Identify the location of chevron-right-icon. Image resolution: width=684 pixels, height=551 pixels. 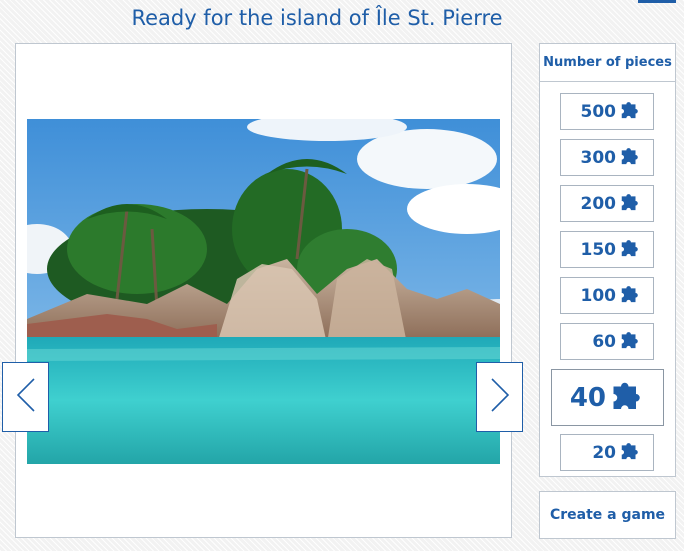
(500, 397).